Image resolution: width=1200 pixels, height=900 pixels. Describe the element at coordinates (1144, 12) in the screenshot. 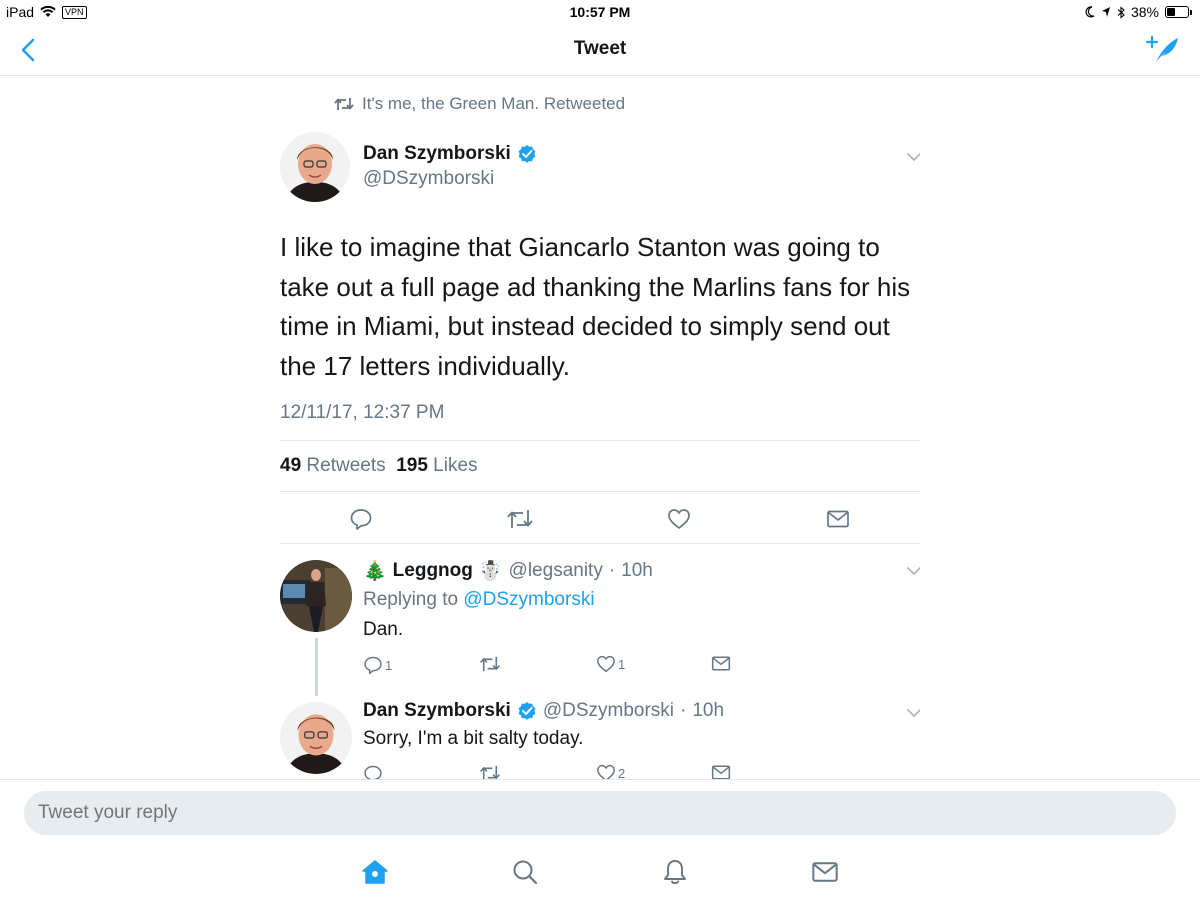

I see `battery-percent: 38%` at that location.